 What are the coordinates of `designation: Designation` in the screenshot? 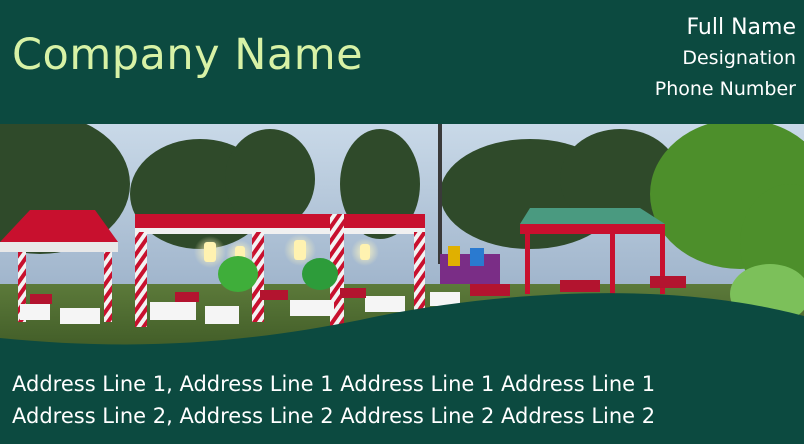 It's located at (739, 58).